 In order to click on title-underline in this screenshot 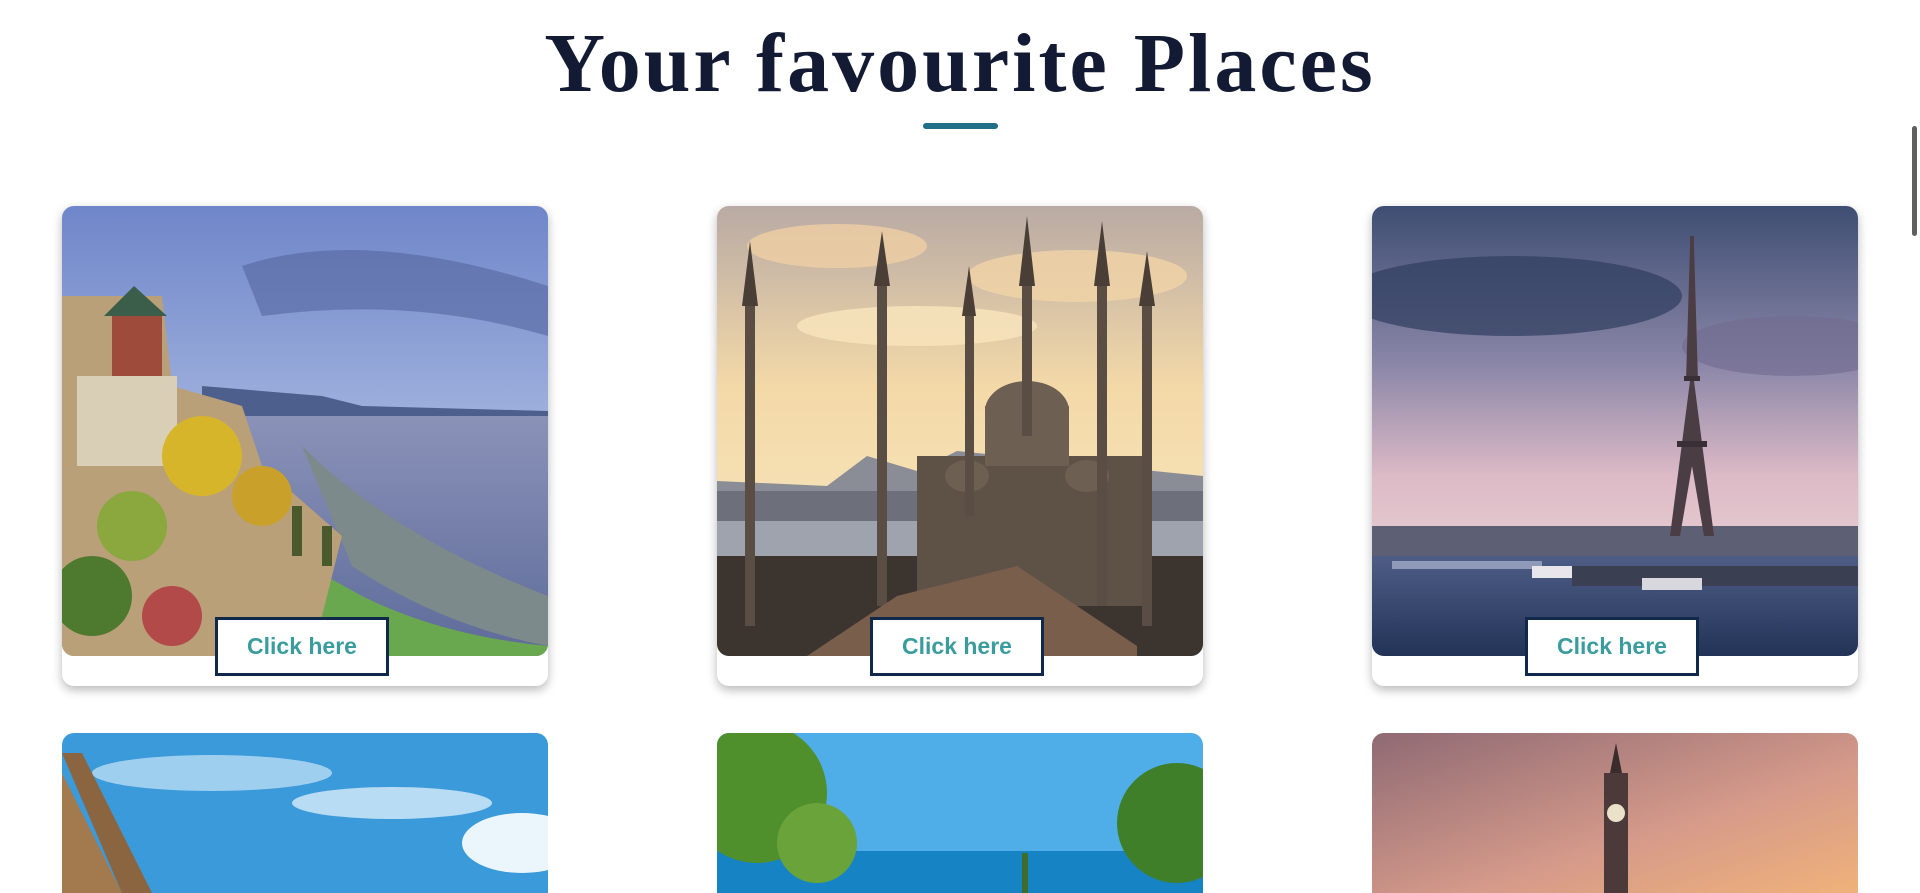, I will do `click(960, 126)`.